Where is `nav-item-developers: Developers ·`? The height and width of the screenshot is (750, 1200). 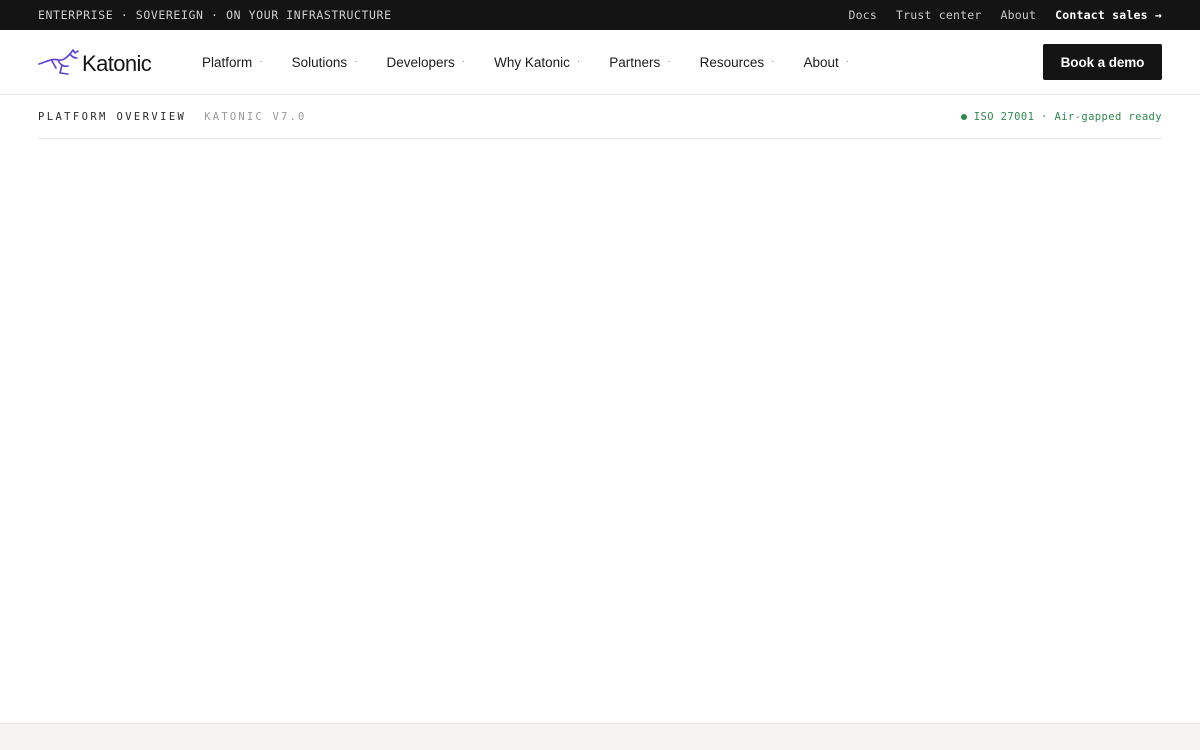 nav-item-developers: Developers · is located at coordinates (426, 62).